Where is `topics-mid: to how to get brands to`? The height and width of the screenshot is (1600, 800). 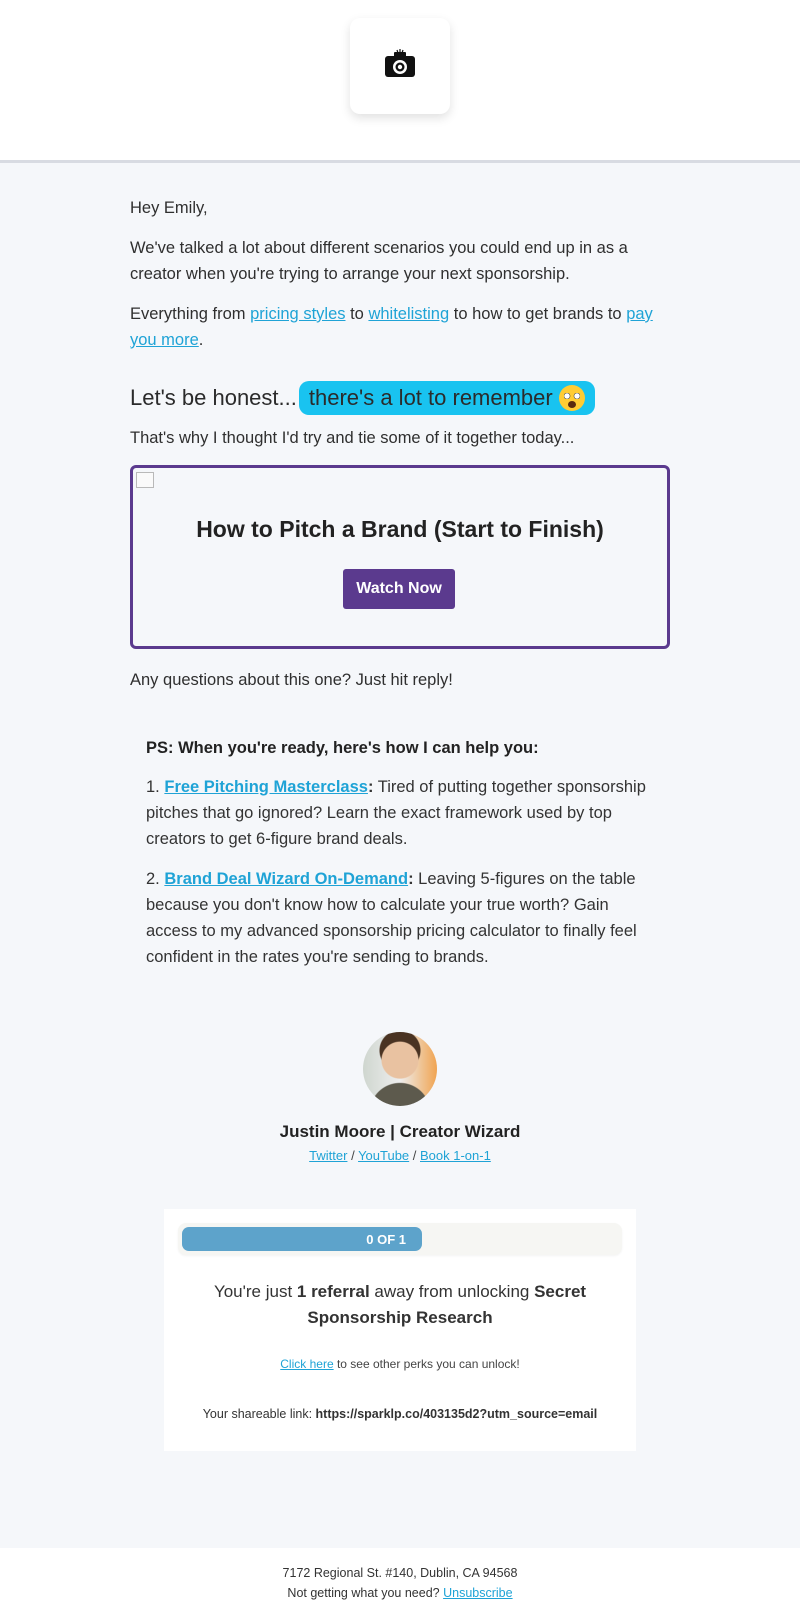
topics-mid: to how to get brands to is located at coordinates (538, 314).